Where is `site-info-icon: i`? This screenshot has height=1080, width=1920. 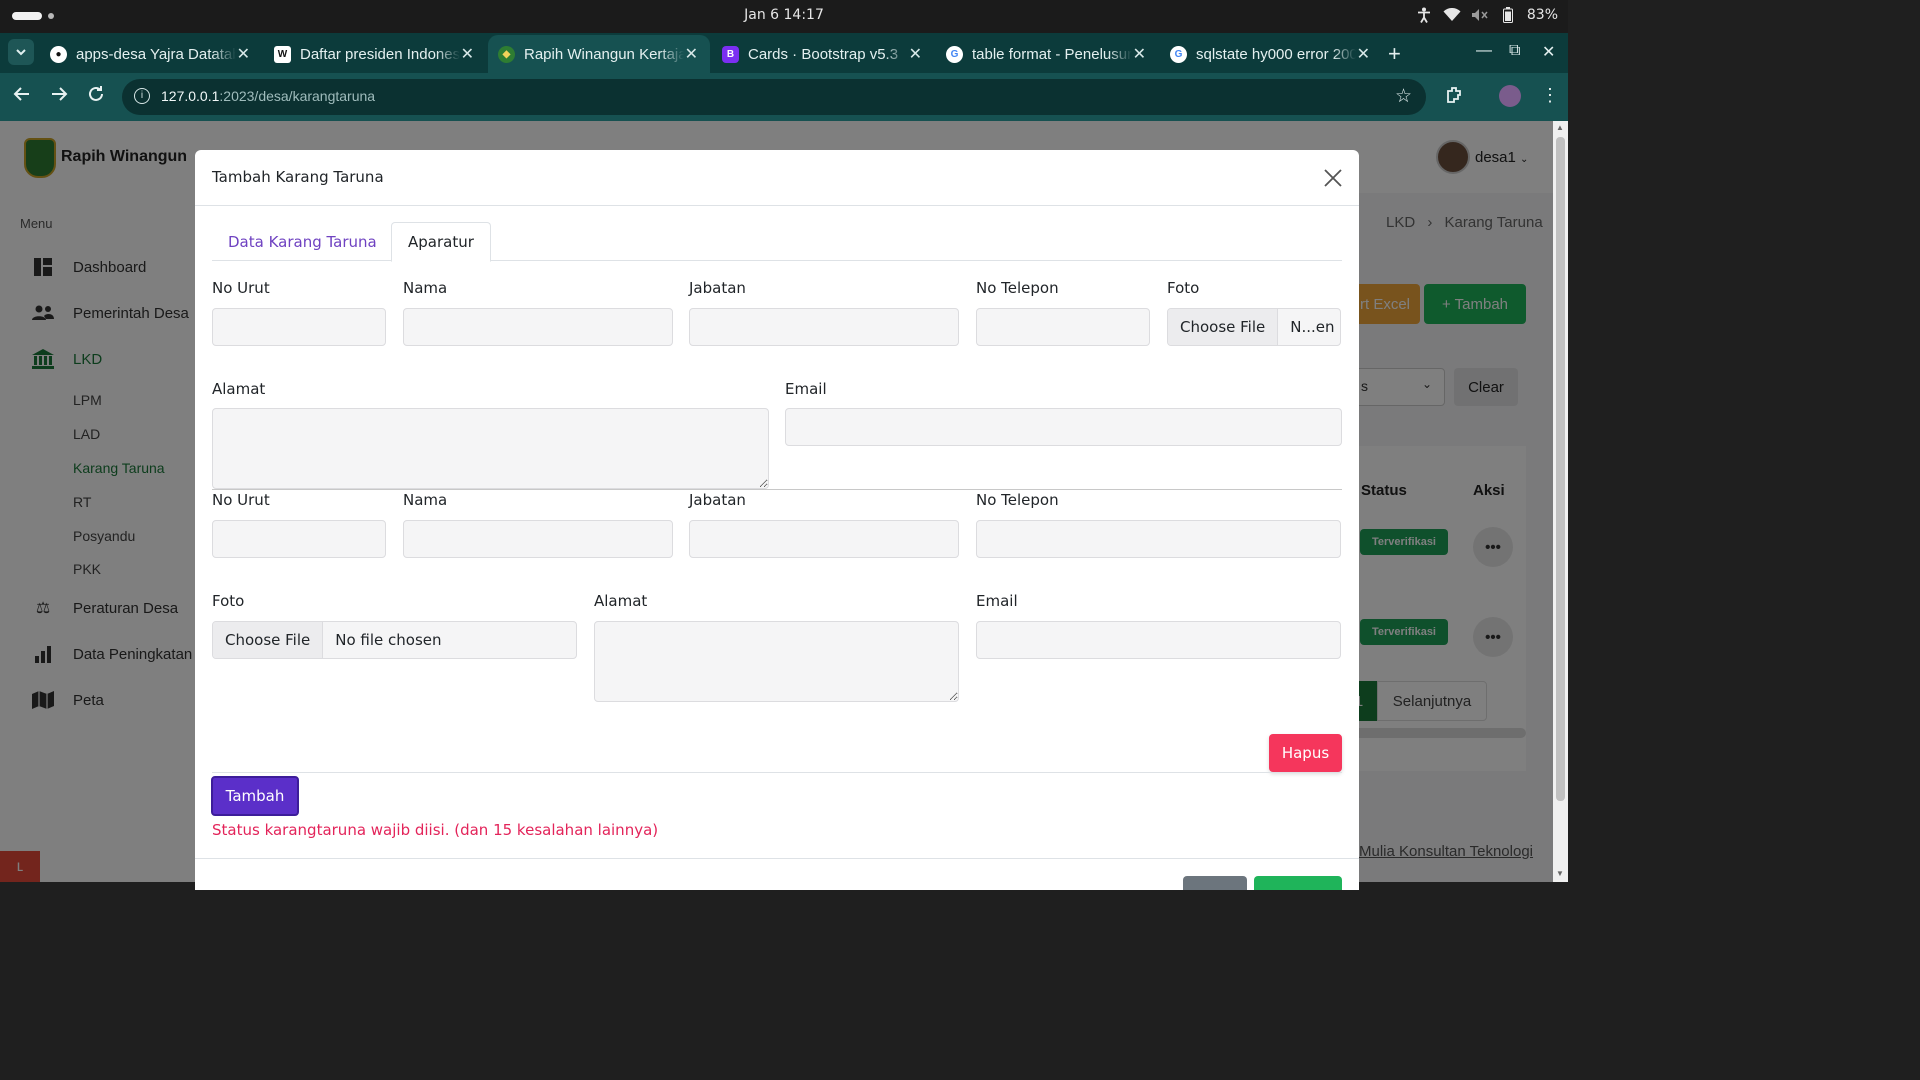 site-info-icon: i is located at coordinates (142, 96).